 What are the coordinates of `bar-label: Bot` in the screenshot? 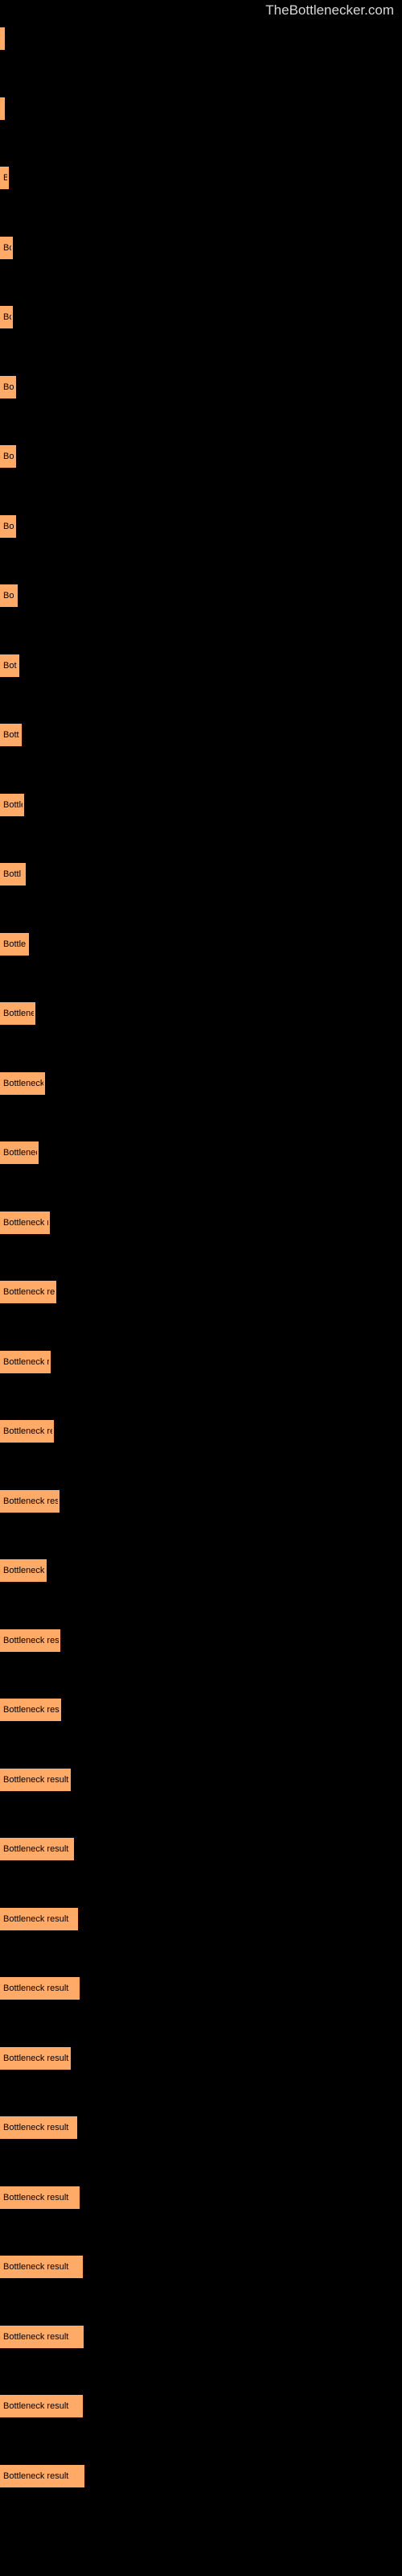 It's located at (10, 665).